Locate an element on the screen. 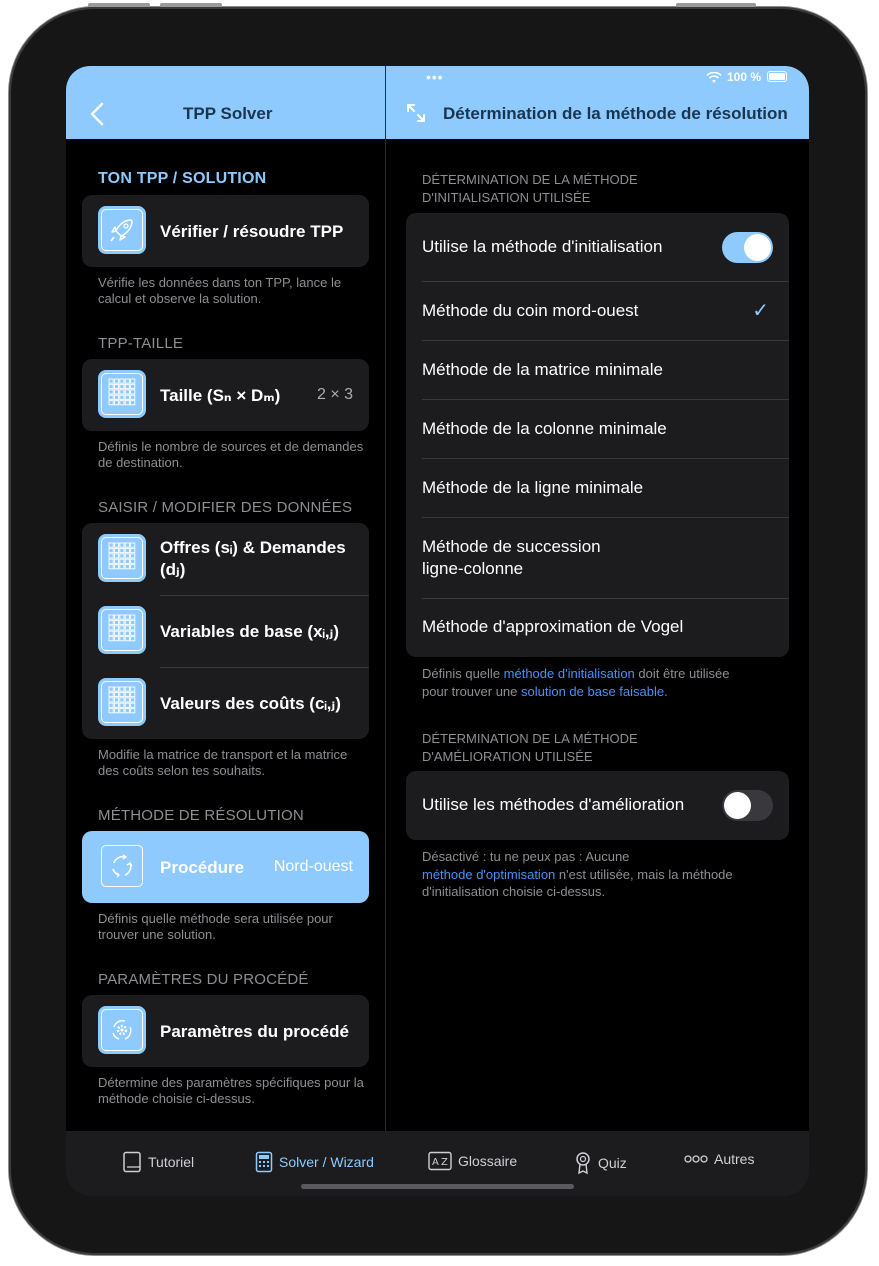  method-option-min-column: Méthode de la colonne minimale is located at coordinates (597, 428).